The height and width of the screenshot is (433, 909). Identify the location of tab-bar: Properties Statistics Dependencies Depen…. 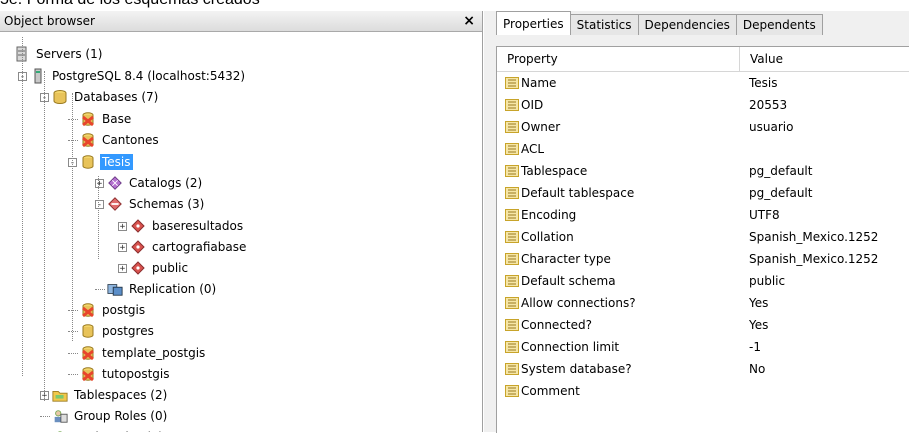
(700, 23).